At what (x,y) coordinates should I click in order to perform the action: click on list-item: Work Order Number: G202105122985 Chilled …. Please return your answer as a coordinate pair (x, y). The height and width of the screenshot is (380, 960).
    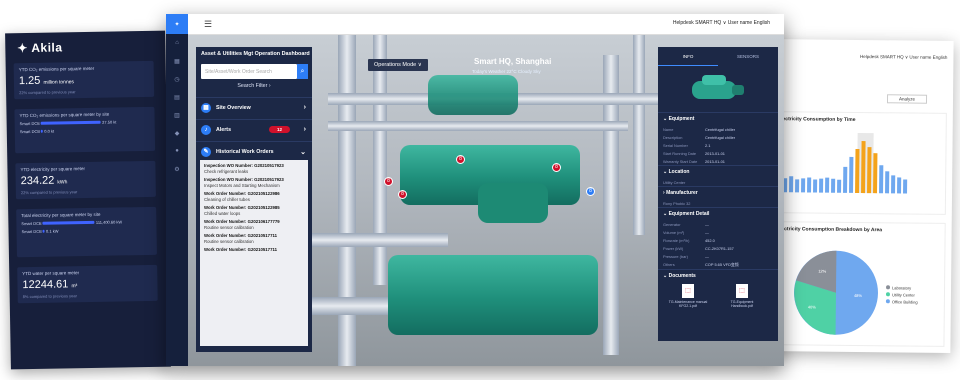
    Looking at the image, I should click on (254, 210).